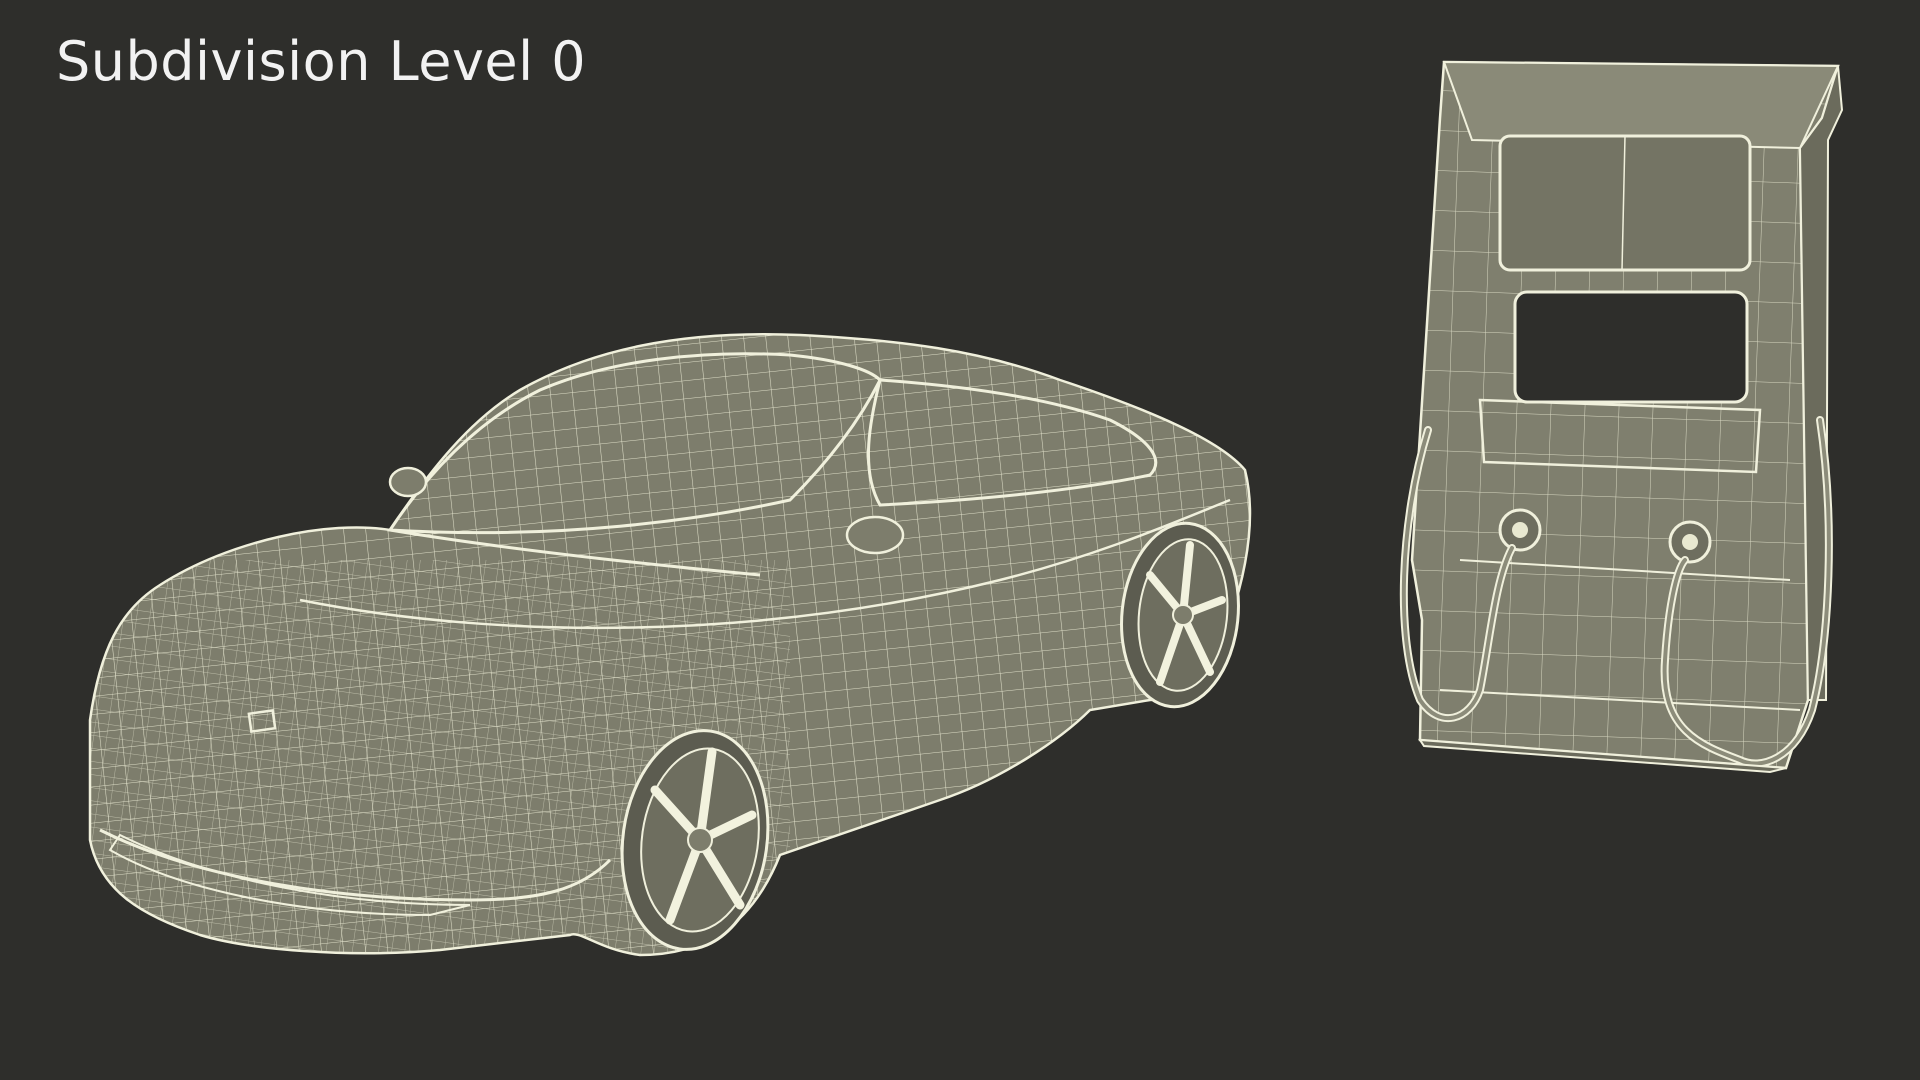 This screenshot has width=1920, height=1080. Describe the element at coordinates (1520, 530) in the screenshot. I see `station-connector-left` at that location.